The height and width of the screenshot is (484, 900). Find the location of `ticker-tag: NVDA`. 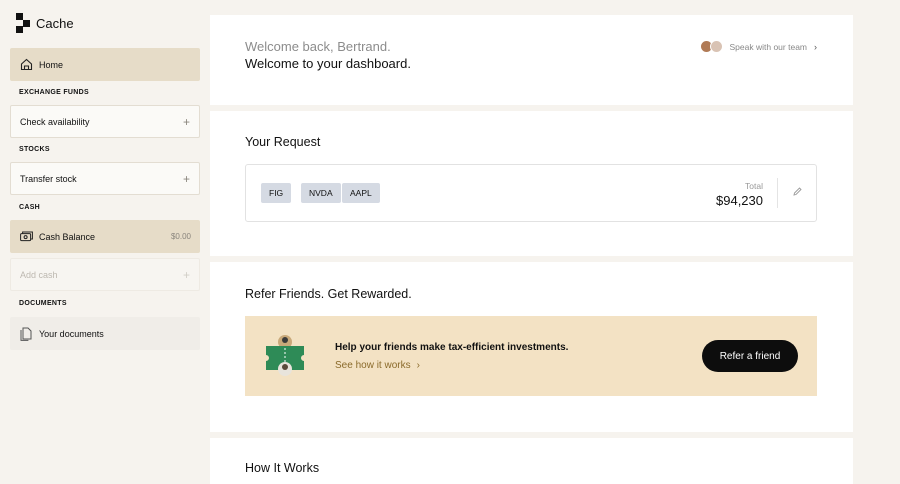

ticker-tag: NVDA is located at coordinates (321, 193).